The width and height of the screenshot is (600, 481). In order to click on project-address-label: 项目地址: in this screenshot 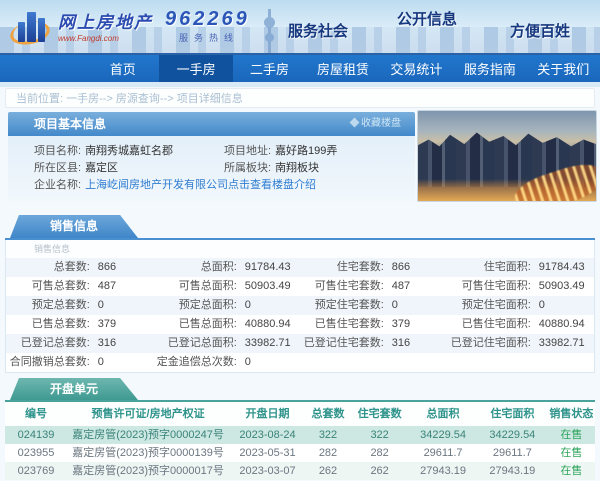, I will do `click(248, 151)`.